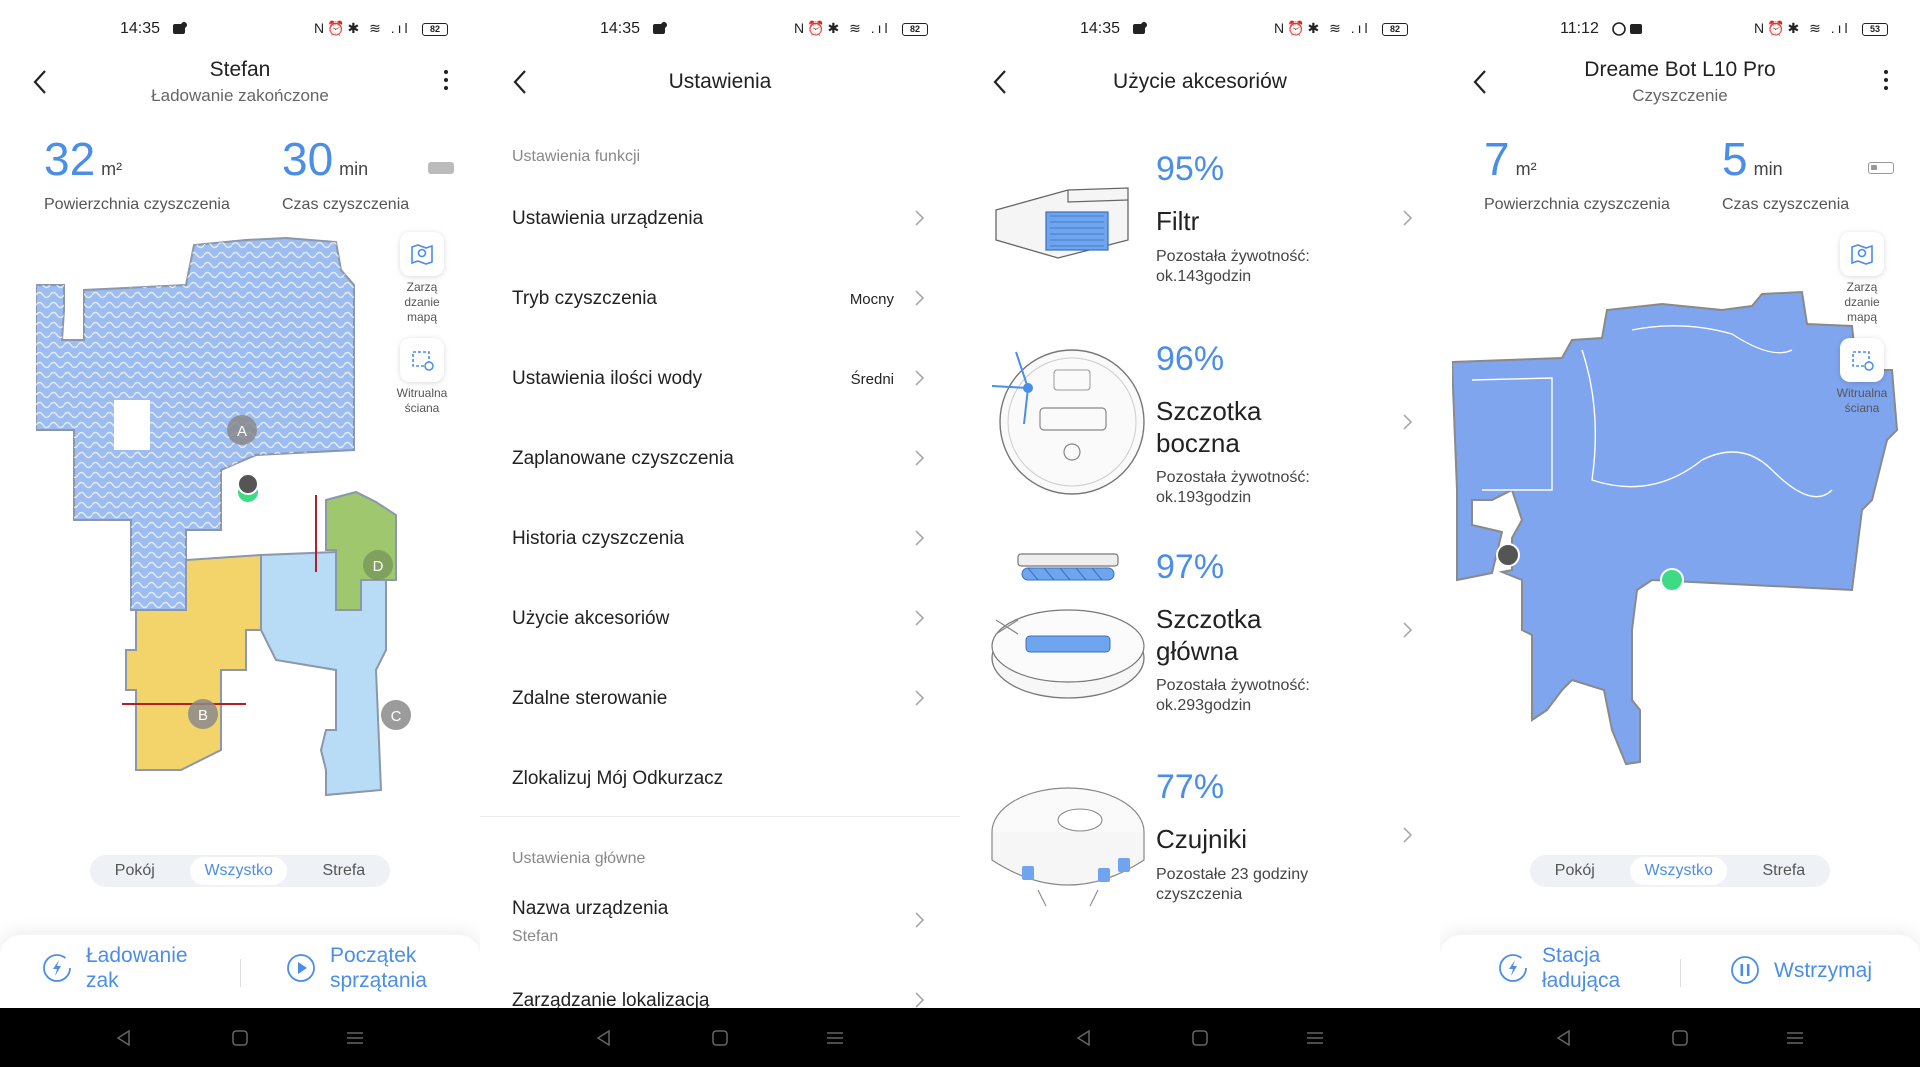  What do you see at coordinates (584, 298) in the screenshot?
I see `row-label: Tryb czyszczenia` at bounding box center [584, 298].